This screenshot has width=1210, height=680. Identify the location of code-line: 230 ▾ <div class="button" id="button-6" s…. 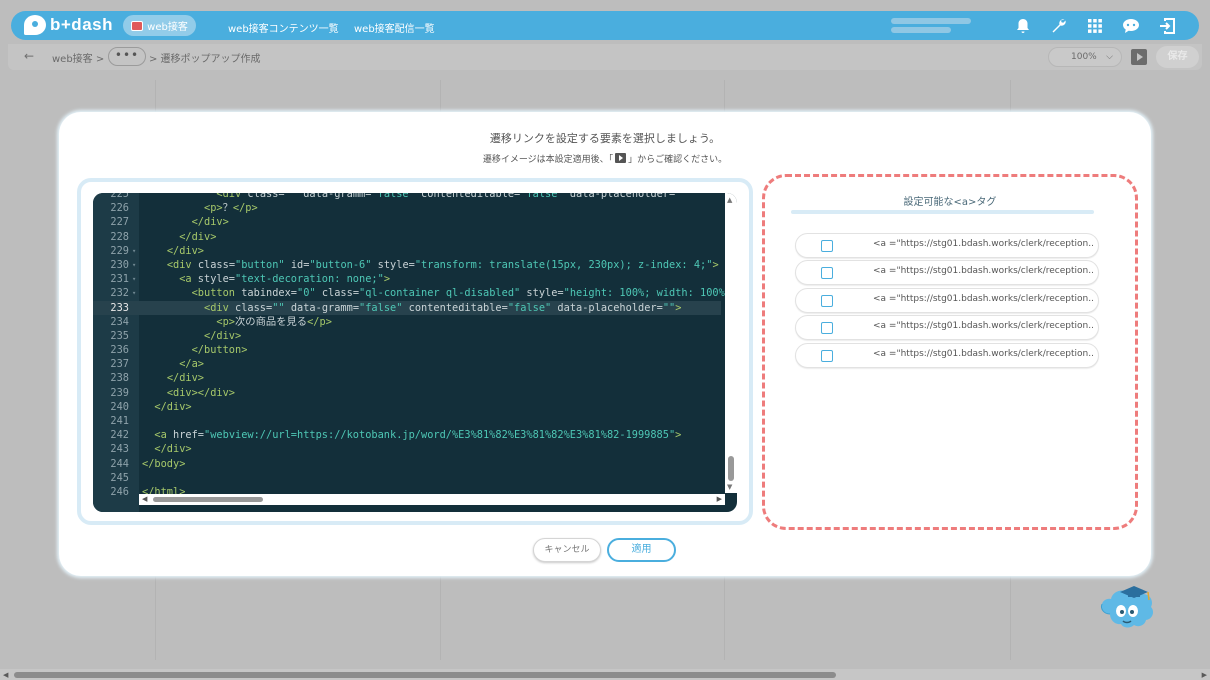
(407, 265).